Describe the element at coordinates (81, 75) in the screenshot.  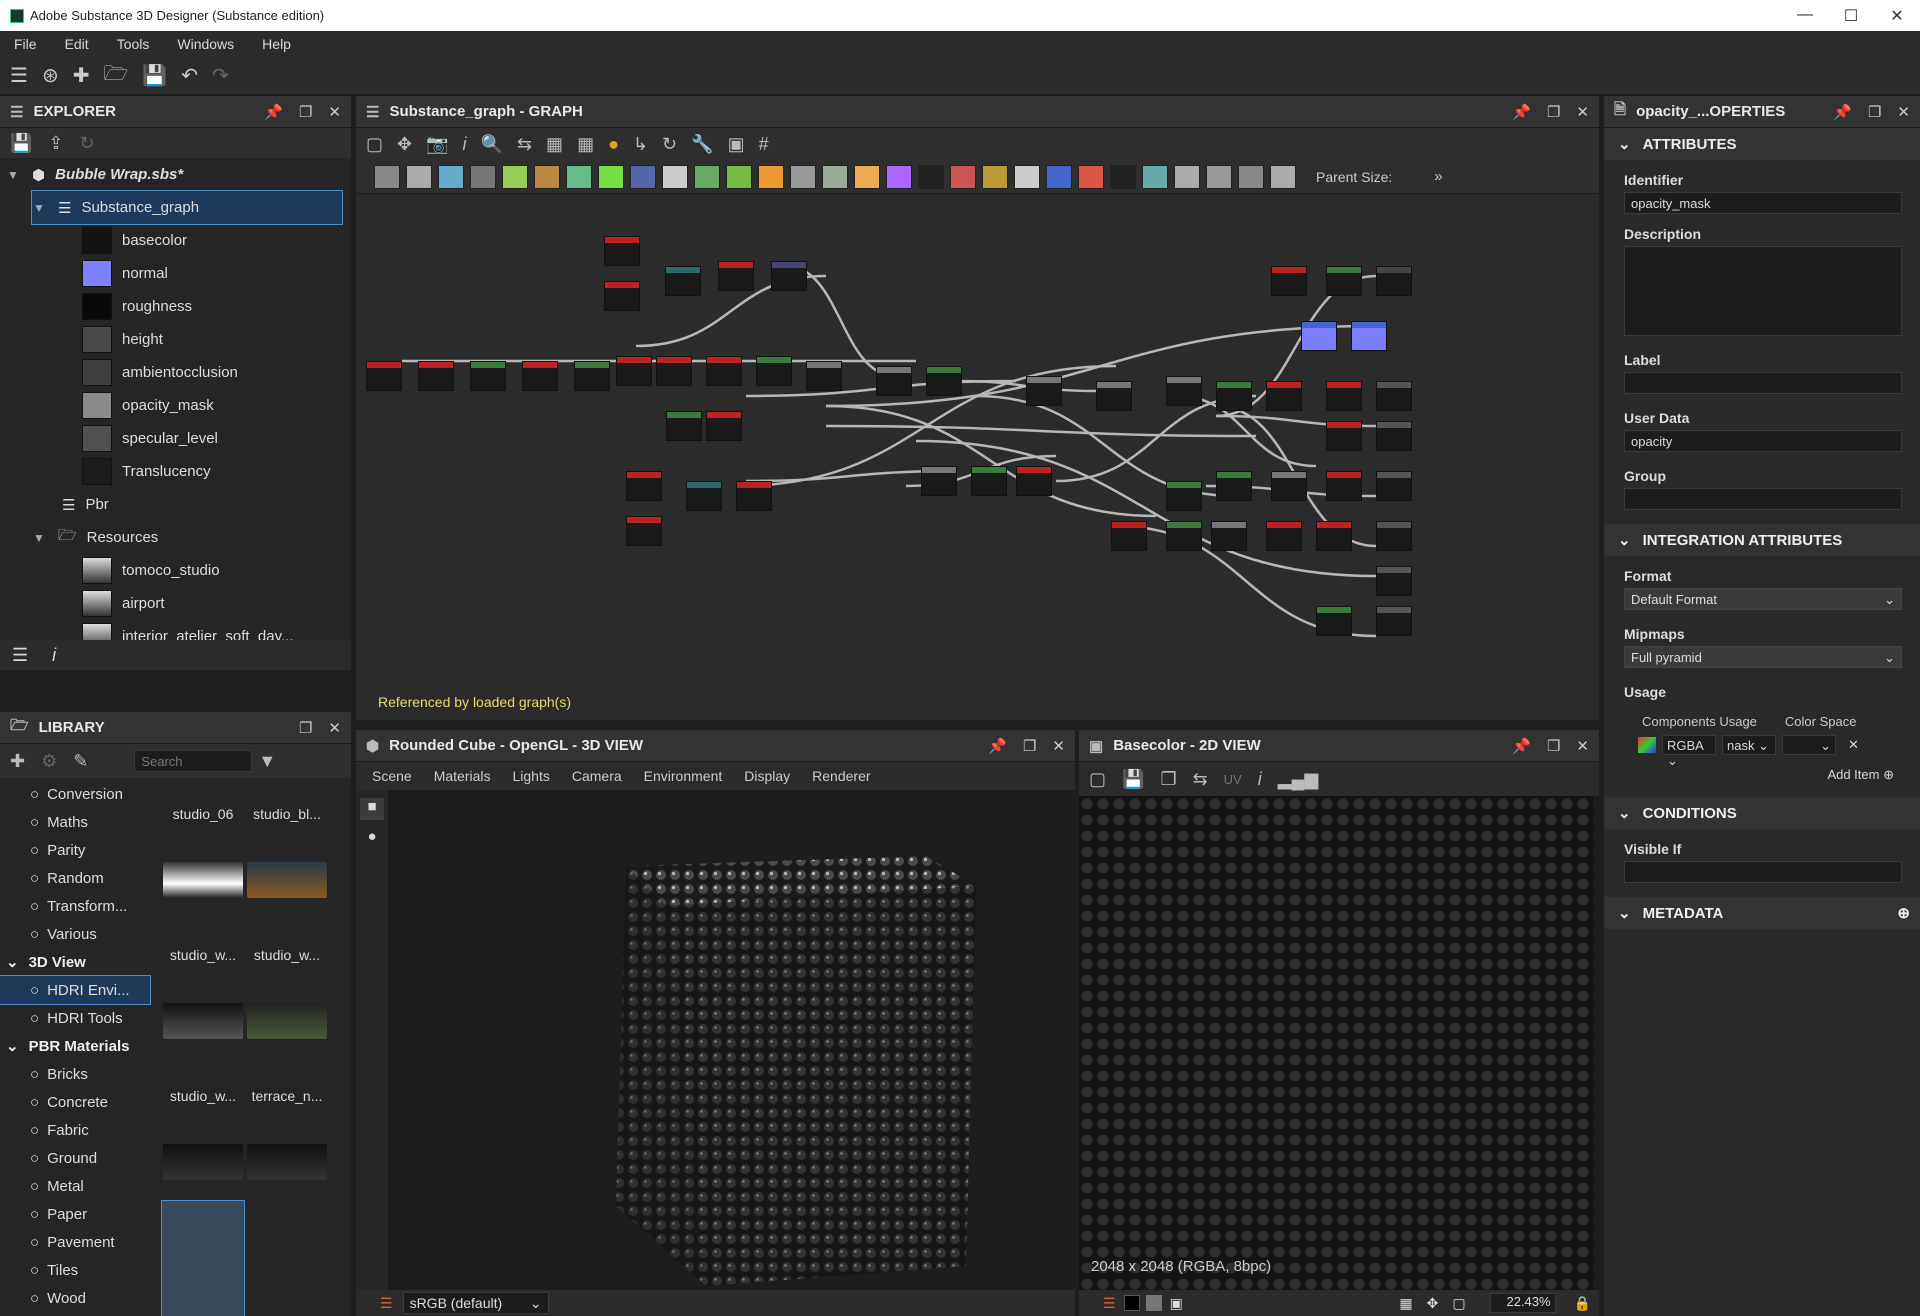
I see `new-package-icon: ✚` at that location.